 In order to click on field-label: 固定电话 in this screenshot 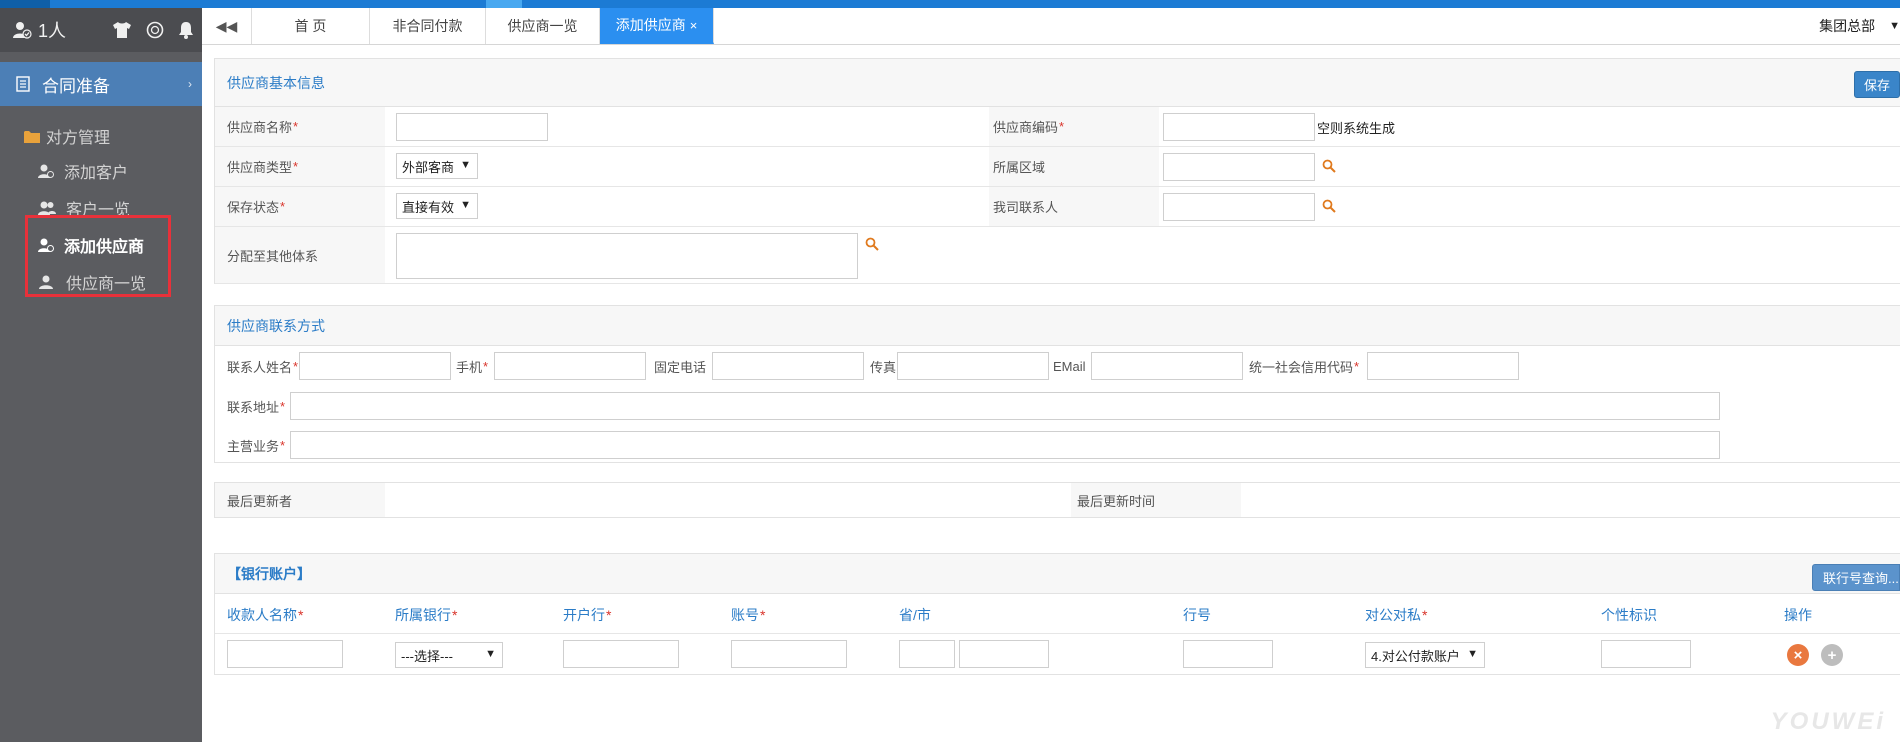, I will do `click(680, 367)`.